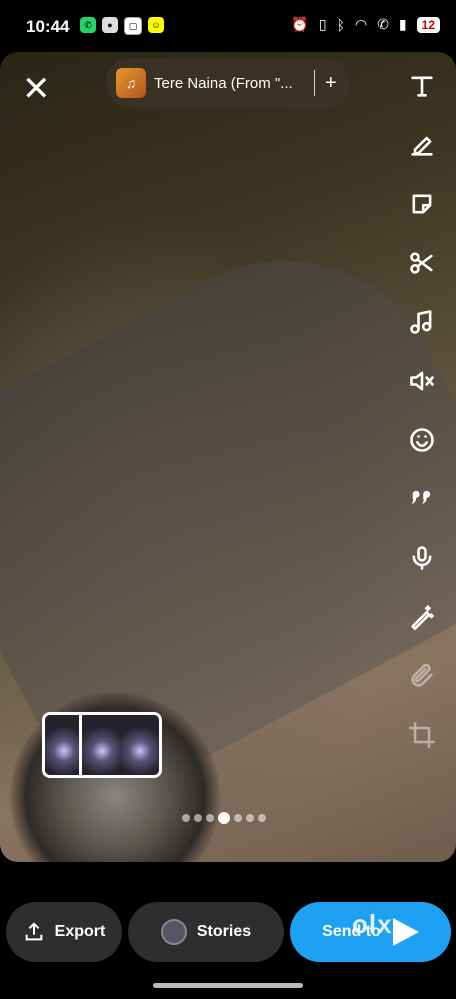 This screenshot has height=999, width=456. What do you see at coordinates (228, 26) in the screenshot?
I see `status-bar: 10:44 ✆ ● ▢ ☺ ⏰ ▯ ᛒ ◠ ✆ ▮ 12` at bounding box center [228, 26].